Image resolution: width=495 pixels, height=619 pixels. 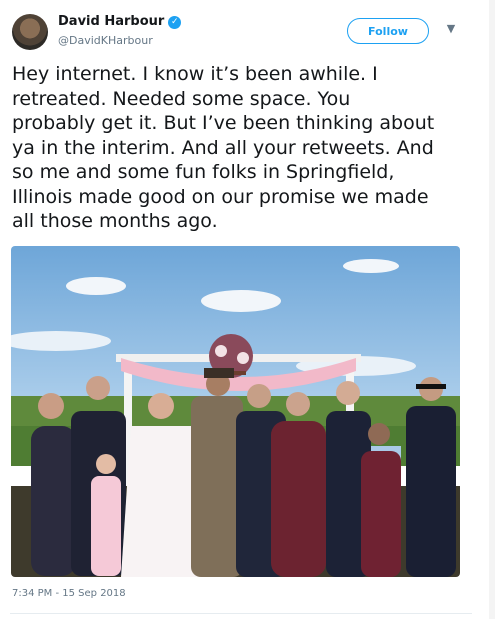 I want to click on chevron-down-icon: ▼, so click(x=451, y=29).